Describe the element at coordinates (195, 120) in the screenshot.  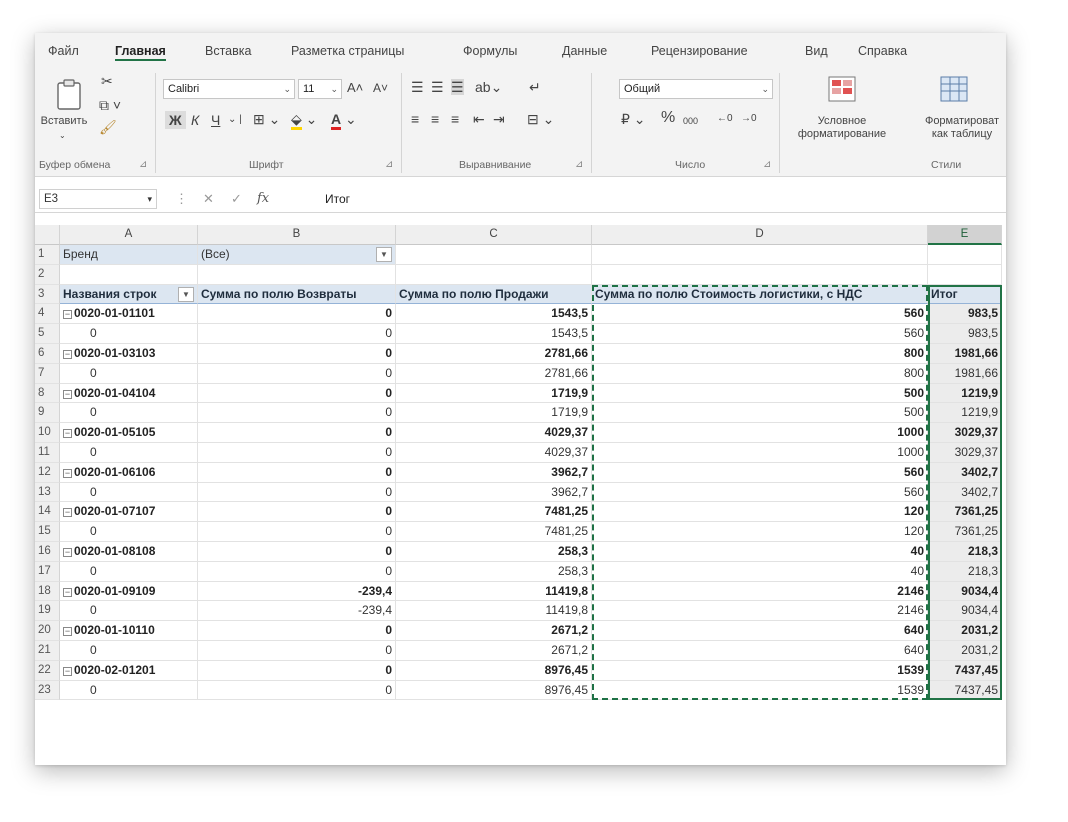
I see `italic-button: К` at that location.